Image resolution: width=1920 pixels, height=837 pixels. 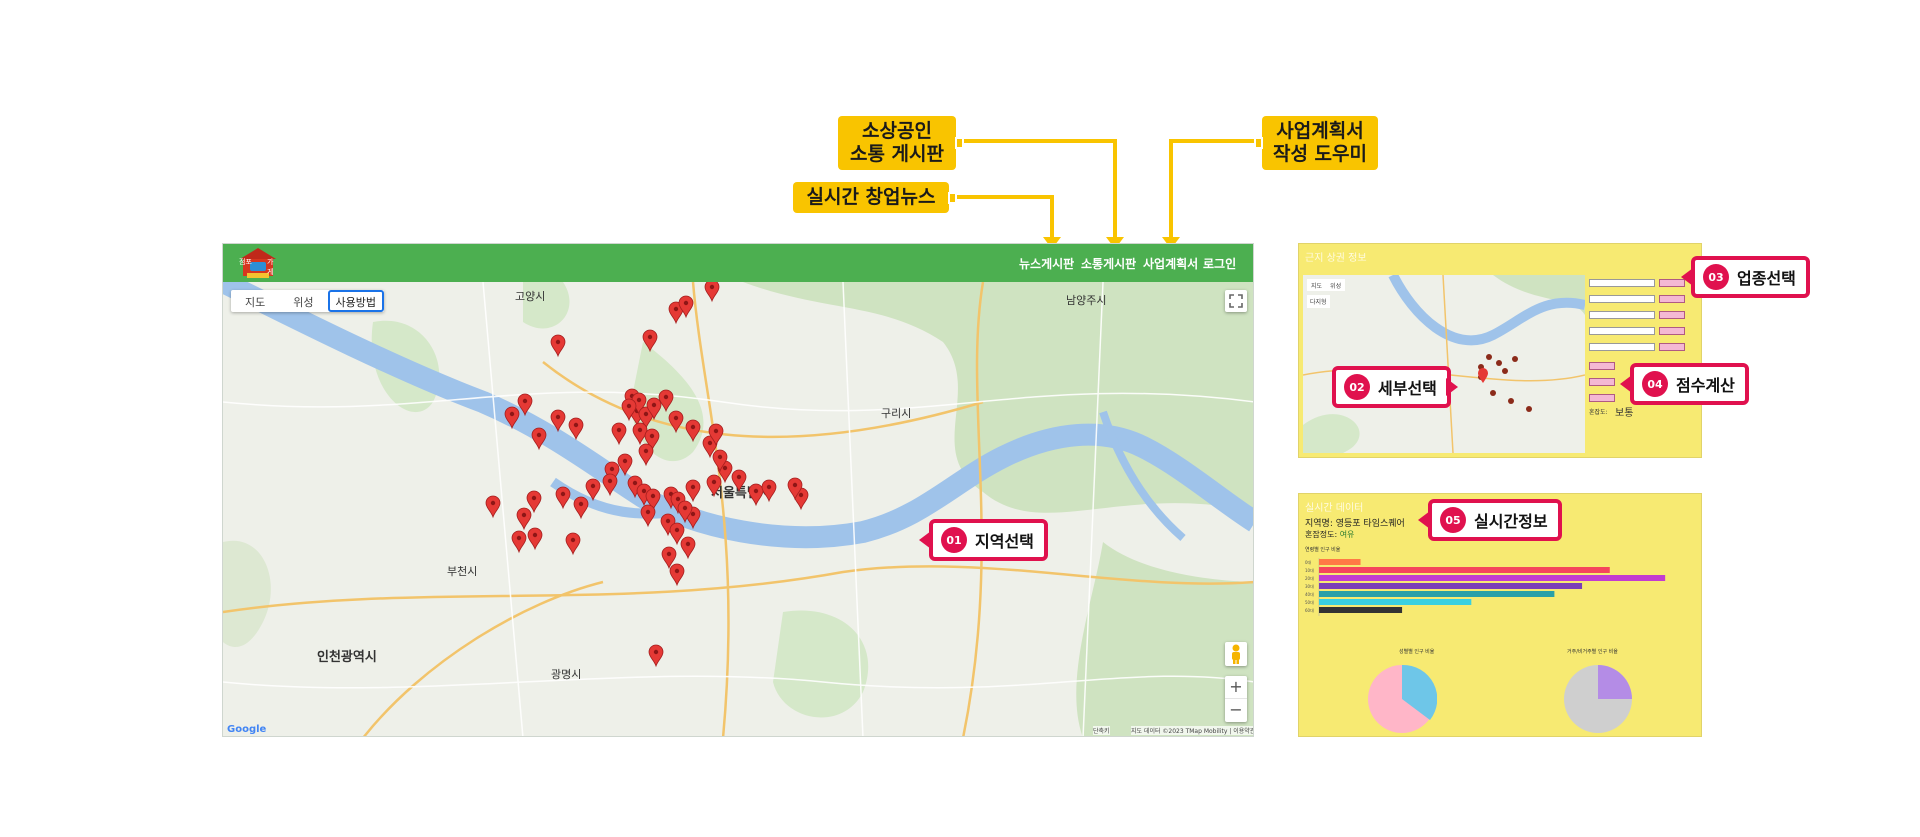 What do you see at coordinates (270, 267) in the screenshot?
I see `logo-text-right: 가게` at bounding box center [270, 267].